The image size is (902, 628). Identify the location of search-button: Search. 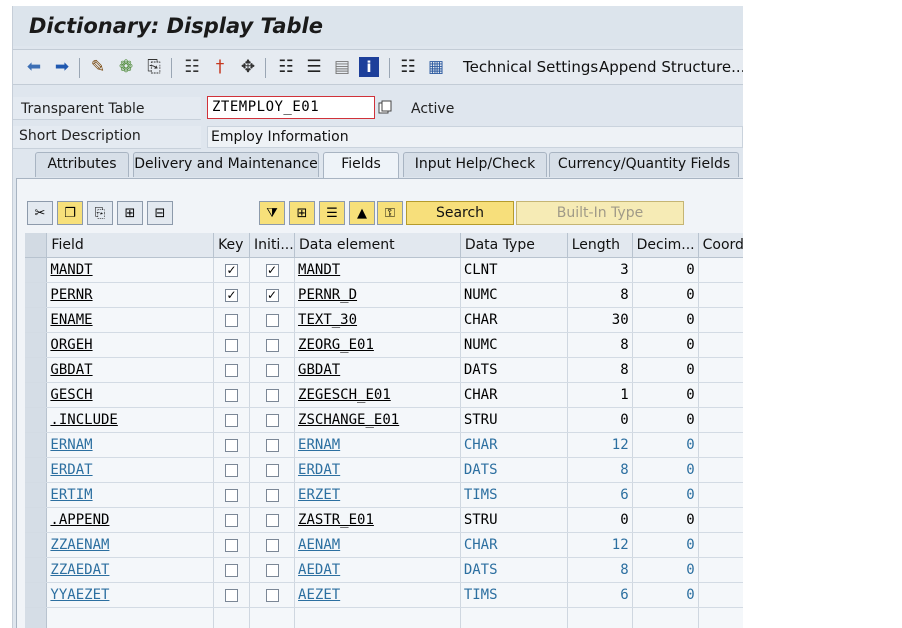
(460, 213).